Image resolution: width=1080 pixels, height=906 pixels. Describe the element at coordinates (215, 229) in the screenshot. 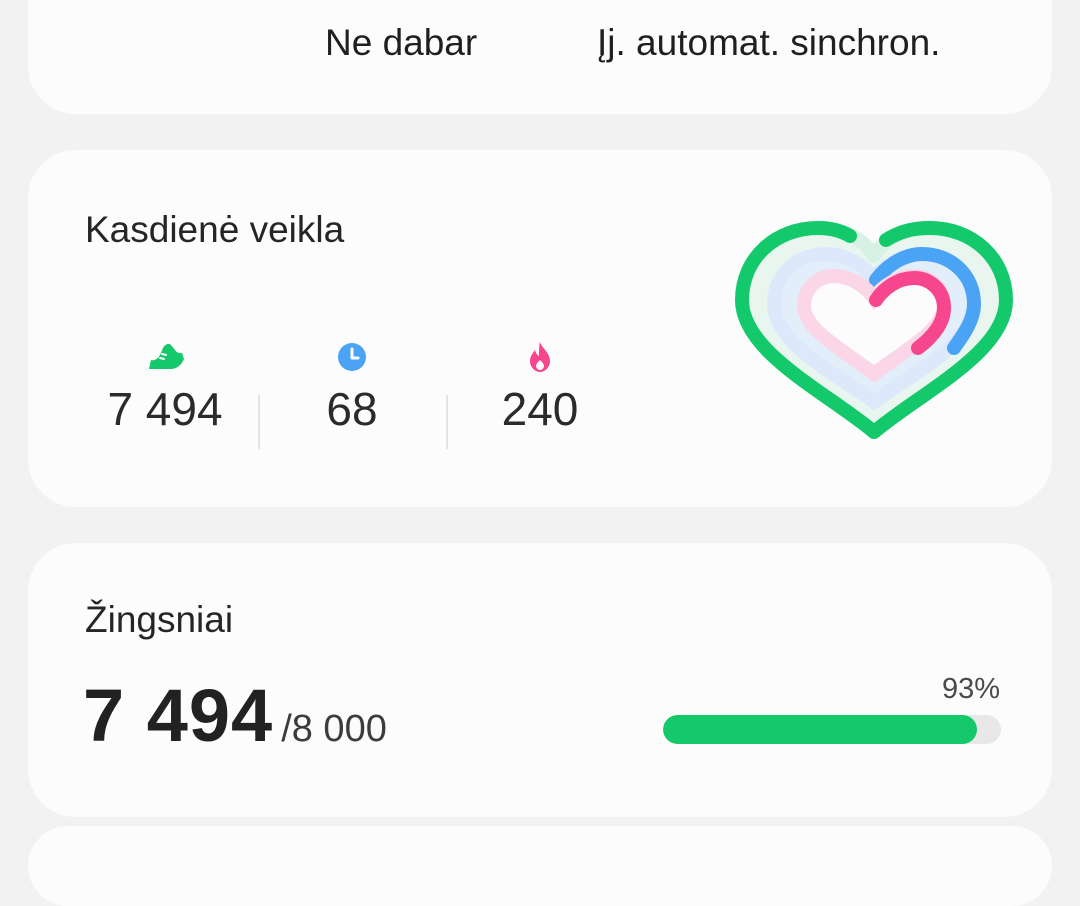

I see `daily-activity-title: Kasdienė veikla` at that location.